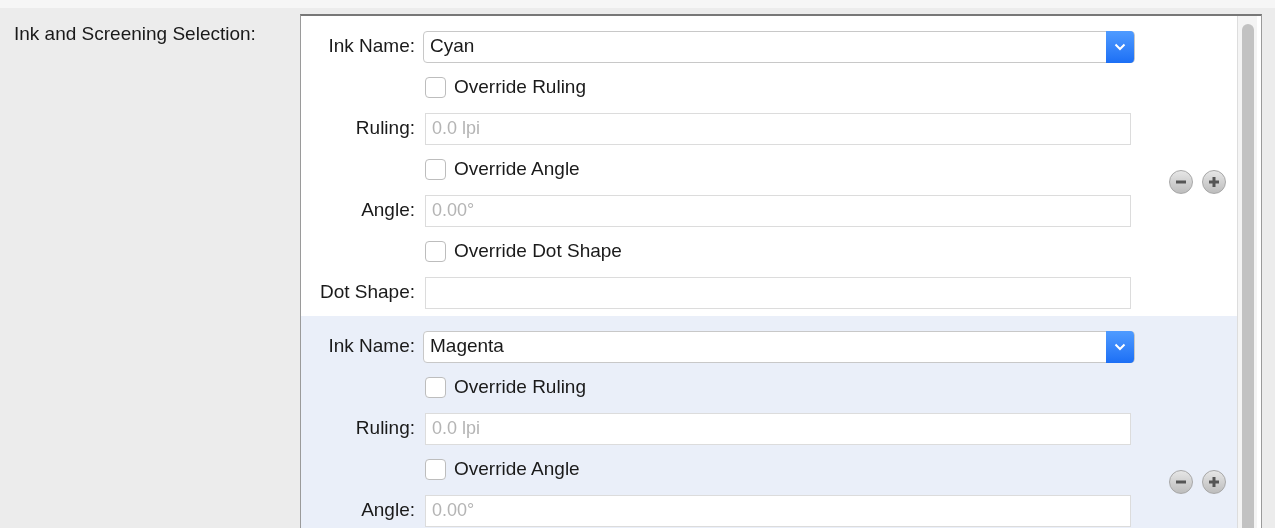 This screenshot has height=528, width=1275. What do you see at coordinates (135, 33) in the screenshot?
I see `section-label: Ink and Screening Selection:` at bounding box center [135, 33].